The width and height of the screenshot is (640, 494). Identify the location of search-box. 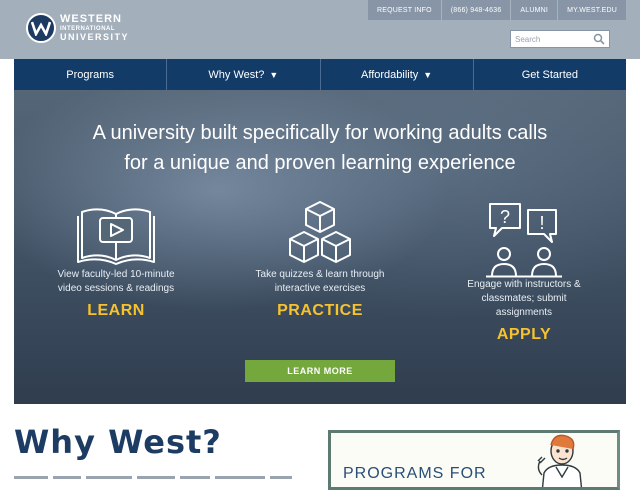
(560, 39).